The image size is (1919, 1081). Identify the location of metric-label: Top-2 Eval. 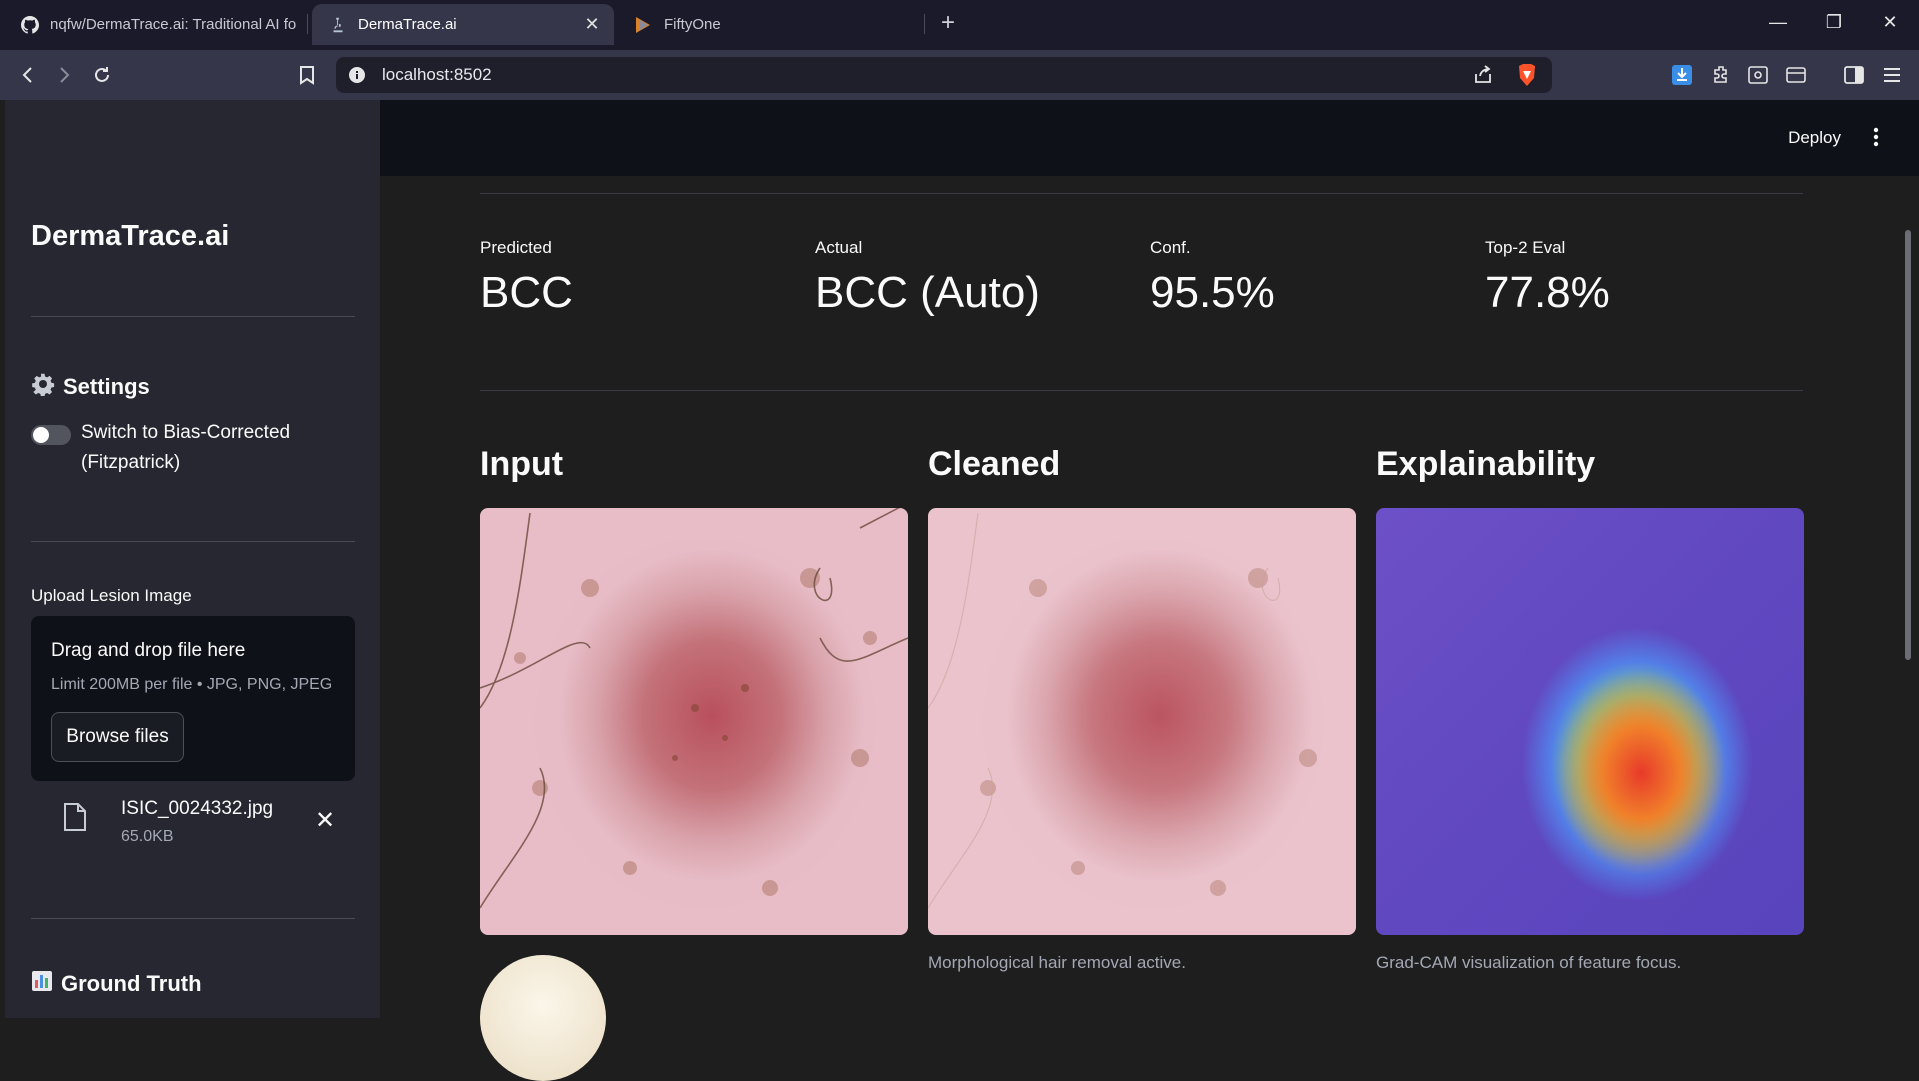
(1525, 247).